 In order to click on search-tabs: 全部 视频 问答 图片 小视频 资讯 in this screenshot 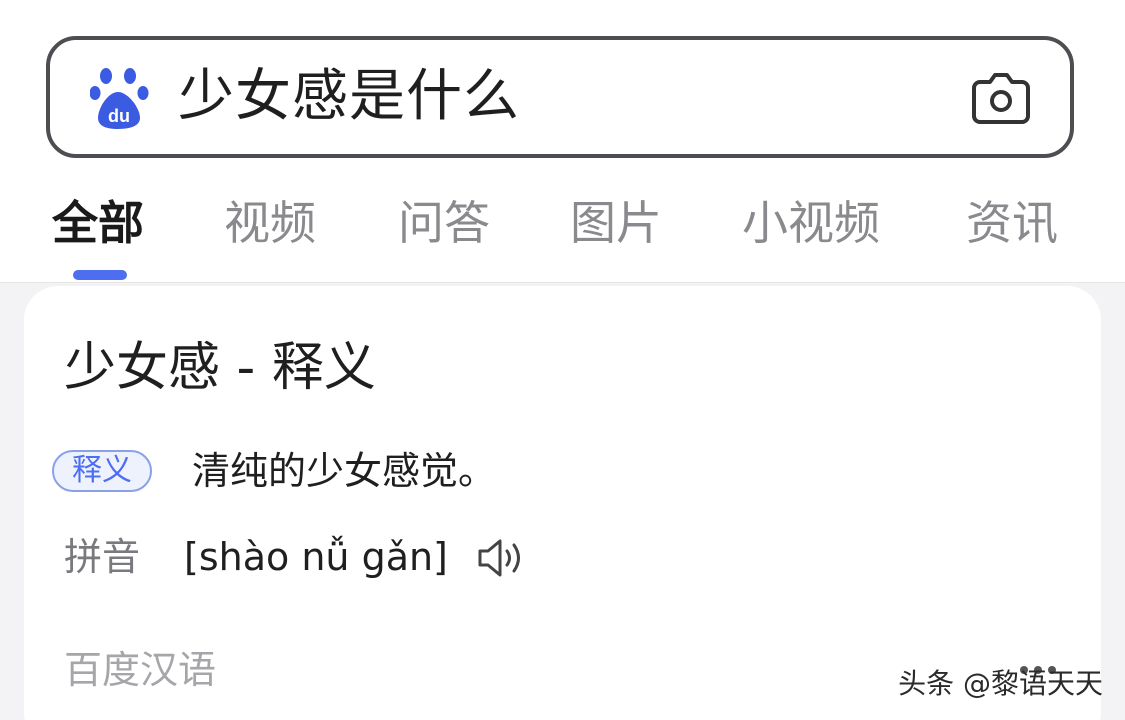, I will do `click(562, 234)`.